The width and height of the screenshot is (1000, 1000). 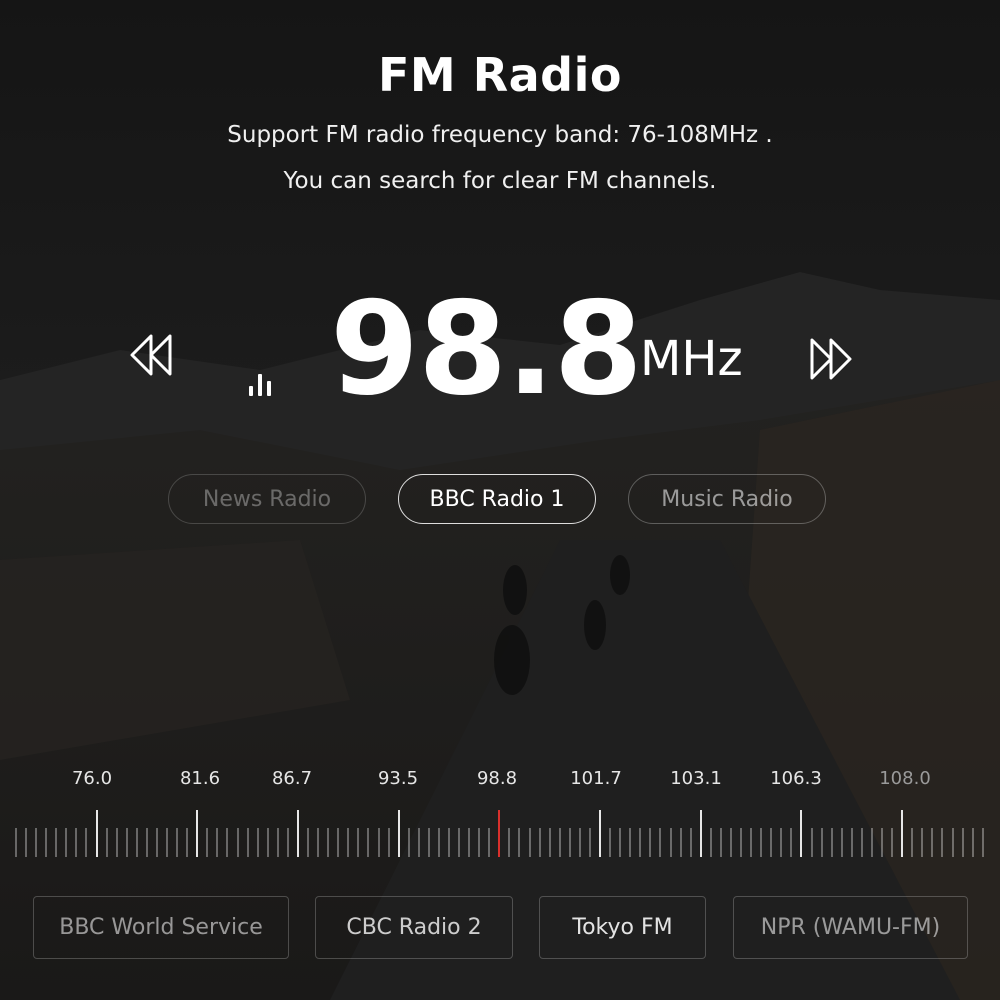 I want to click on frequency-unit: MHz, so click(x=691, y=359).